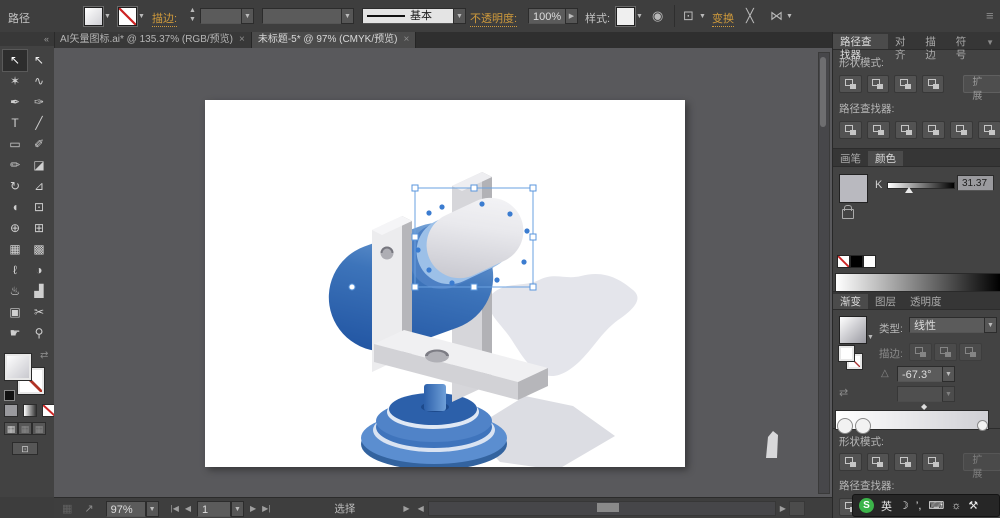  Describe the element at coordinates (547, 16) in the screenshot. I see `opacity-field: 100%` at that location.